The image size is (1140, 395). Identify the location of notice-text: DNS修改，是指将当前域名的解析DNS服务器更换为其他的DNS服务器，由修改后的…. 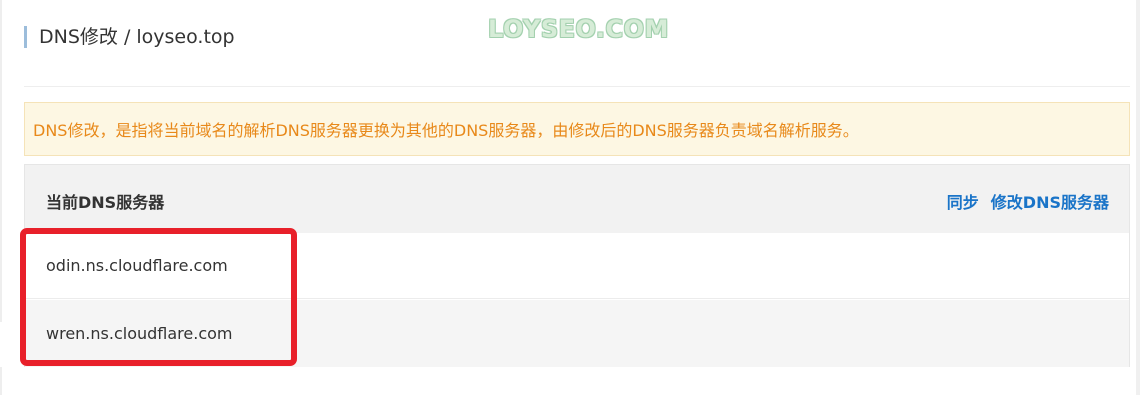
(446, 130).